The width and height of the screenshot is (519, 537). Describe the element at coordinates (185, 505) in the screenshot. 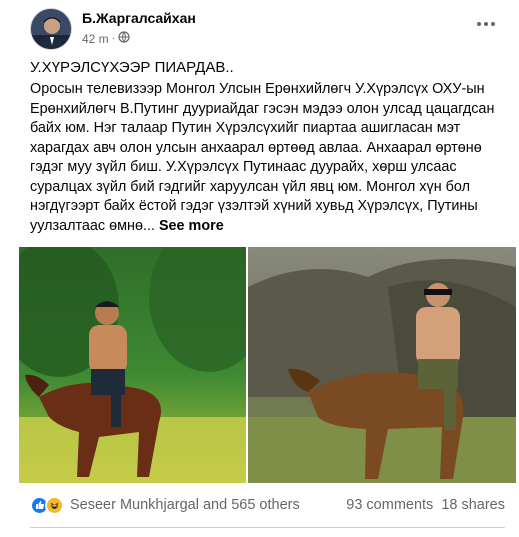

I see `reactions-summary: Seseer Munkhjargal and 565 others` at that location.